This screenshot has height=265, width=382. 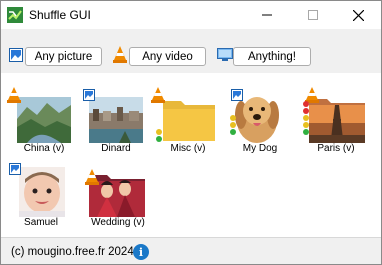 I want to click on town-thumbnail, so click(x=116, y=120).